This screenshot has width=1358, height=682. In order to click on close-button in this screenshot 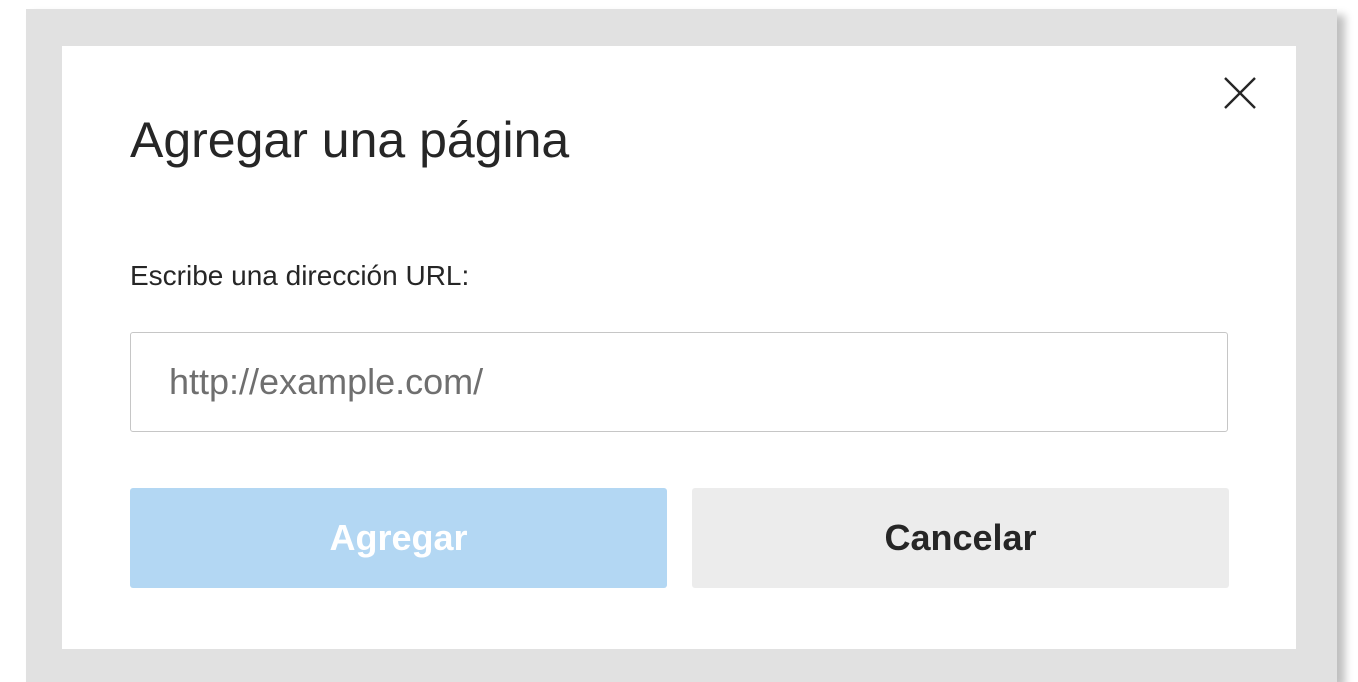, I will do `click(1240, 93)`.